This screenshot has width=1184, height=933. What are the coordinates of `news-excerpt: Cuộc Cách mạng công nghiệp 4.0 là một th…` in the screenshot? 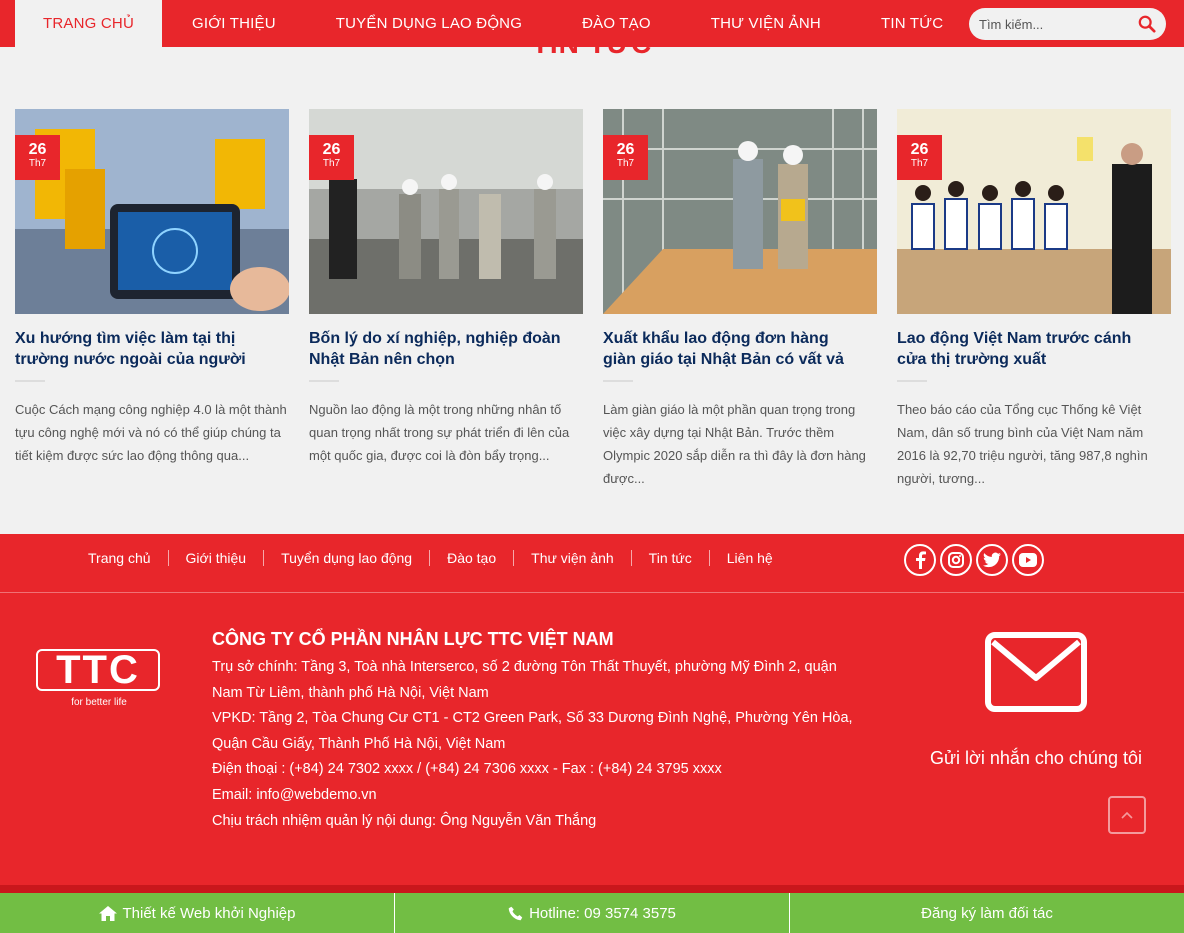 It's located at (151, 432).